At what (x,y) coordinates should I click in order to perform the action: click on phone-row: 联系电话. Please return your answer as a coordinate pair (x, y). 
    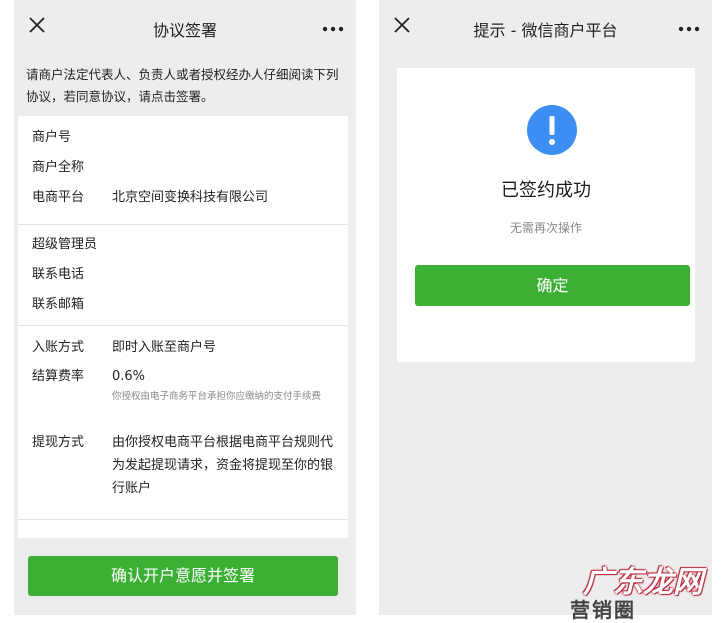
    Looking at the image, I should click on (183, 282).